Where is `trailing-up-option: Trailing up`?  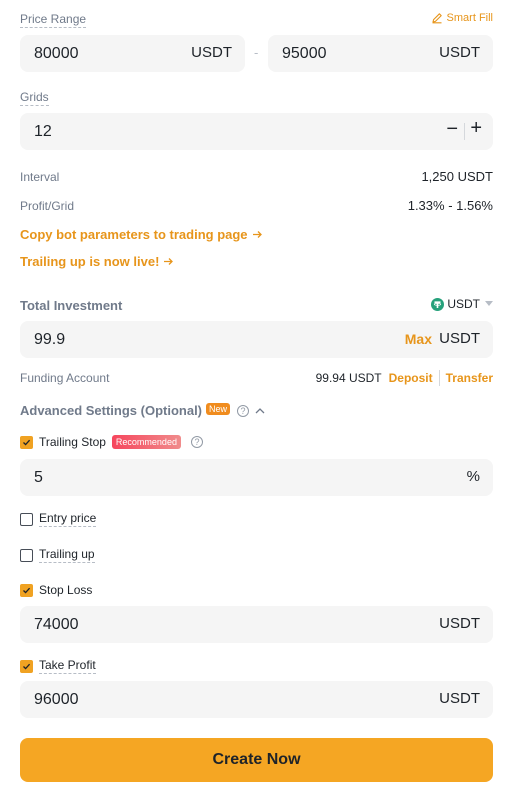
trailing-up-option: Trailing up is located at coordinates (57, 555).